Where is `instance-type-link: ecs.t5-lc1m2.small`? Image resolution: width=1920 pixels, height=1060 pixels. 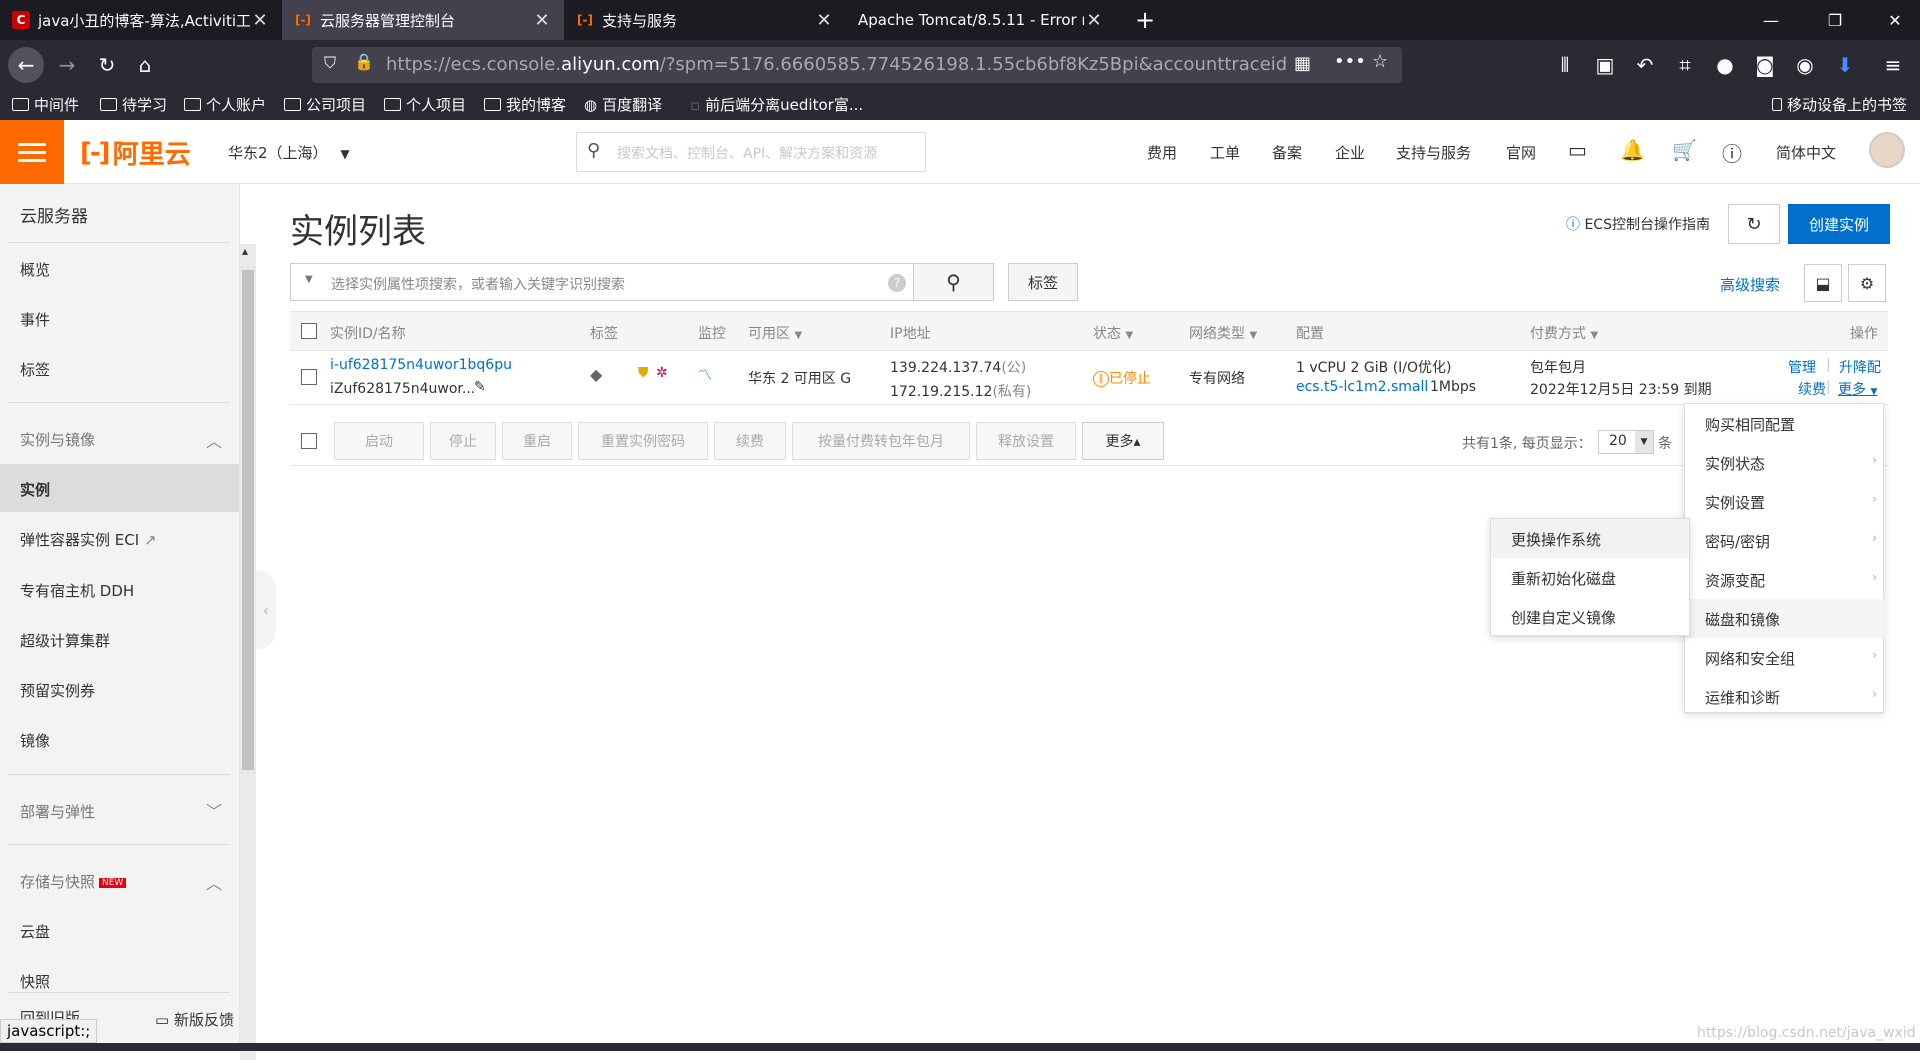
instance-type-link: ecs.t5-lc1m2.small is located at coordinates (1362, 387).